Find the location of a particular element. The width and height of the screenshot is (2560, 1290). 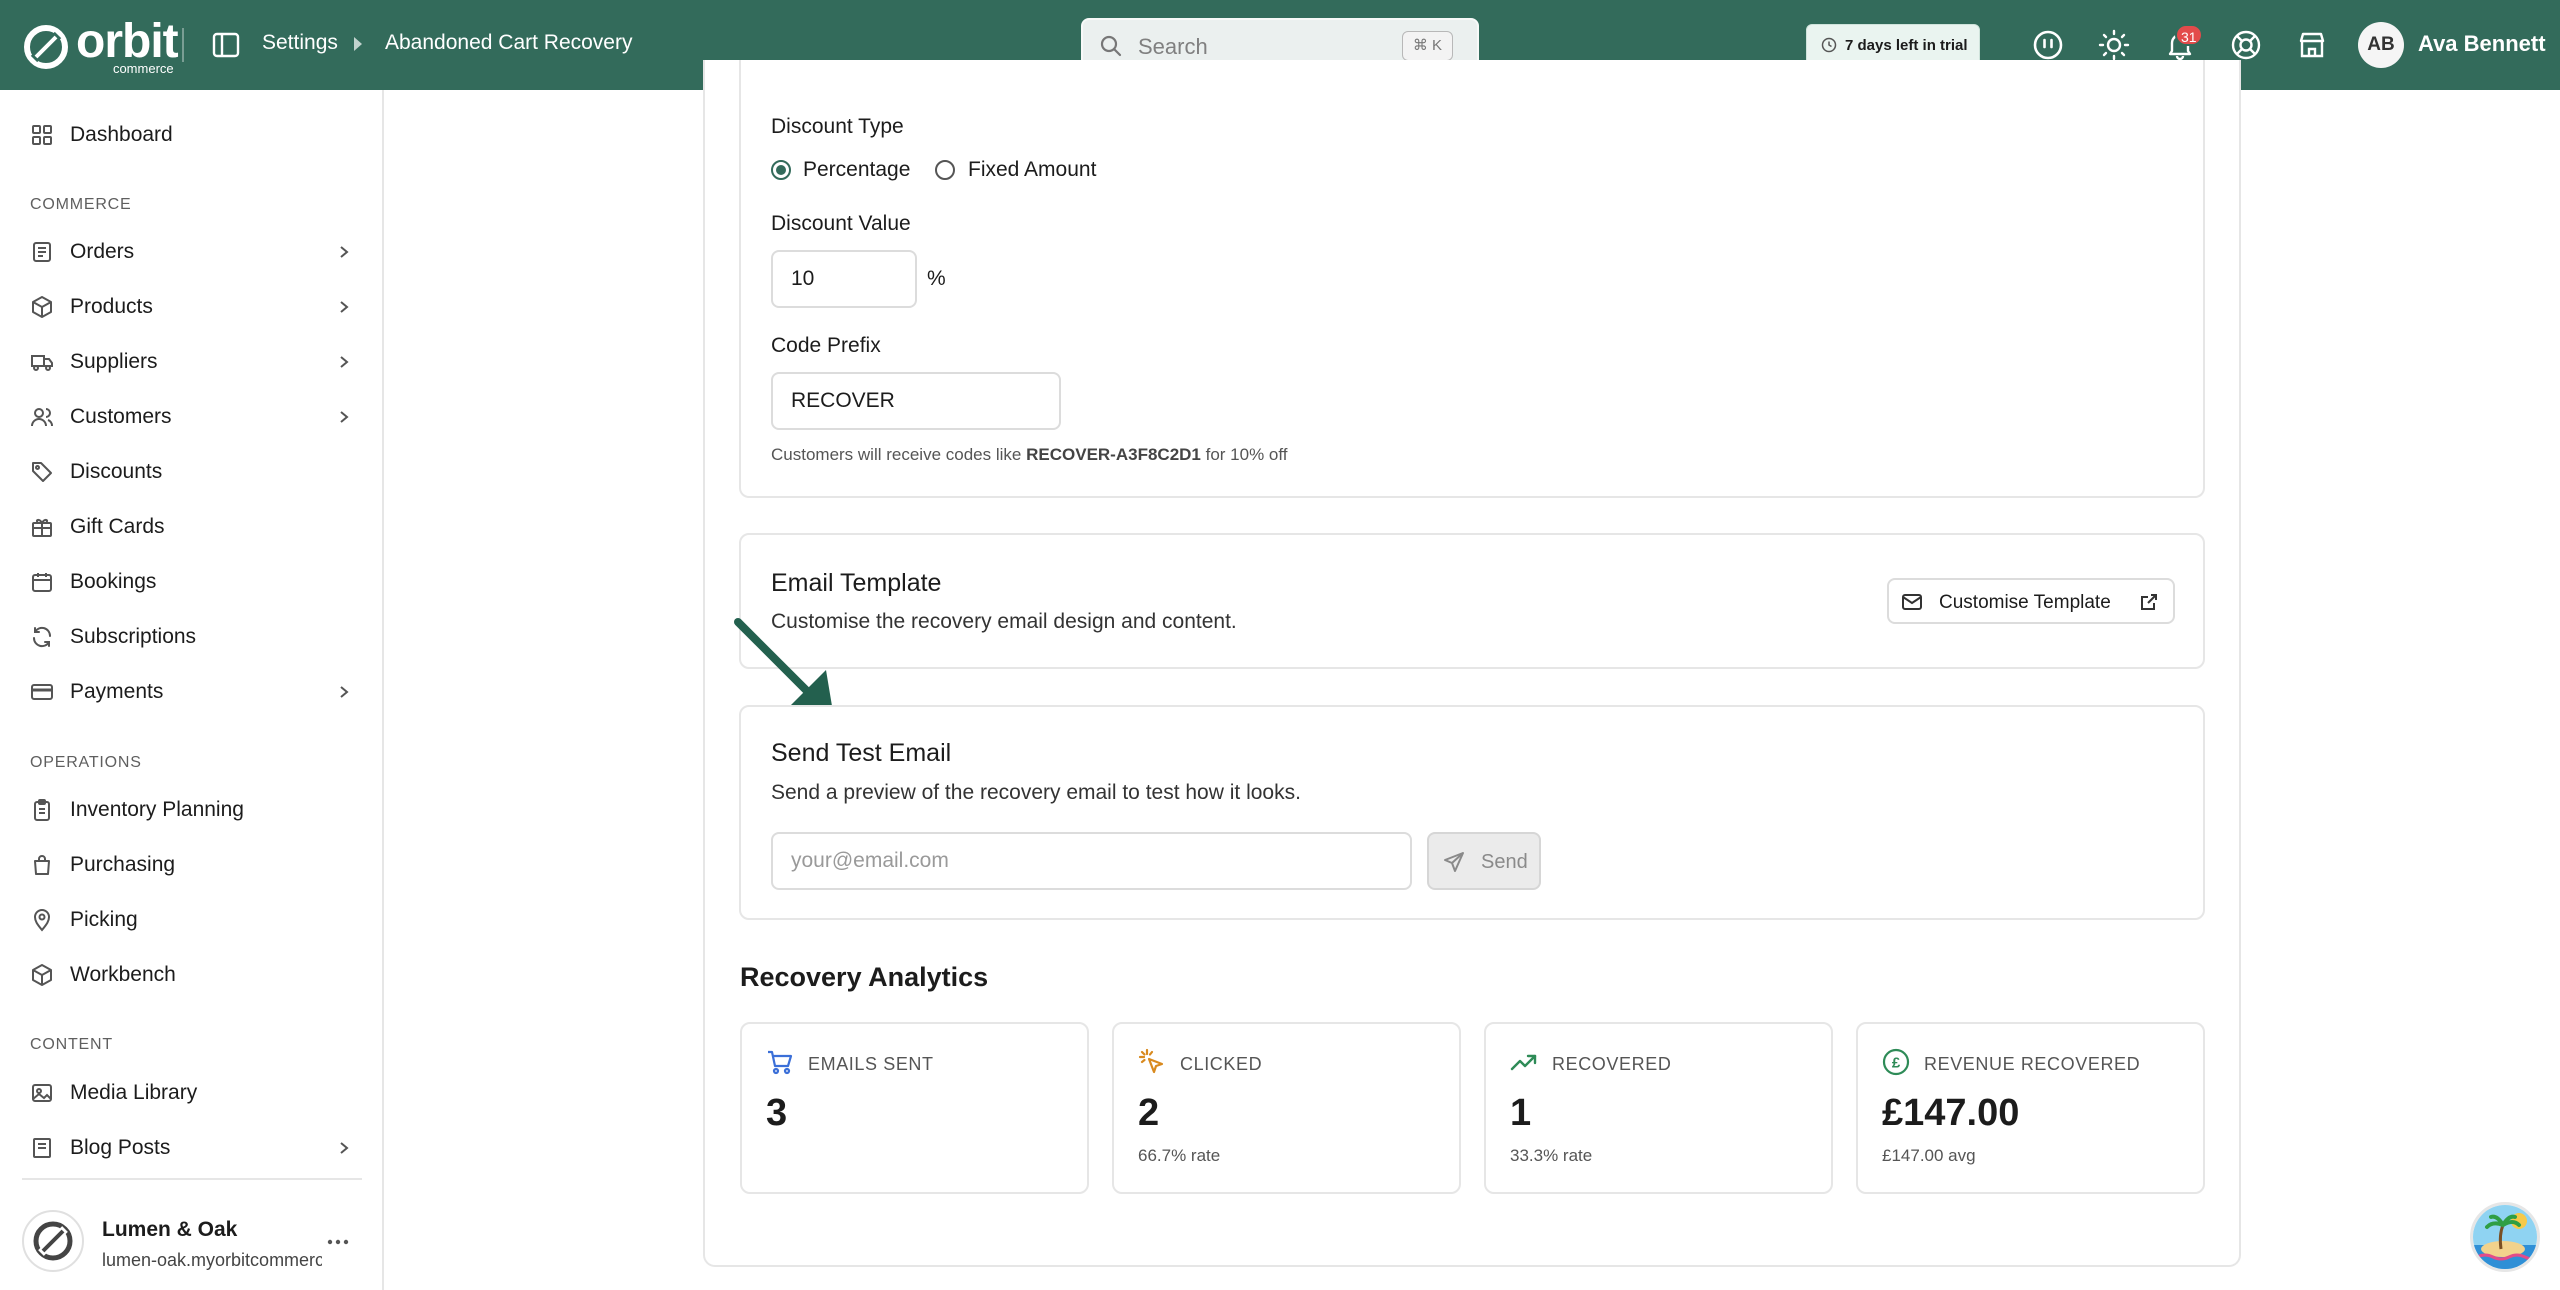

help-lifebuoy-icon is located at coordinates (2246, 45).